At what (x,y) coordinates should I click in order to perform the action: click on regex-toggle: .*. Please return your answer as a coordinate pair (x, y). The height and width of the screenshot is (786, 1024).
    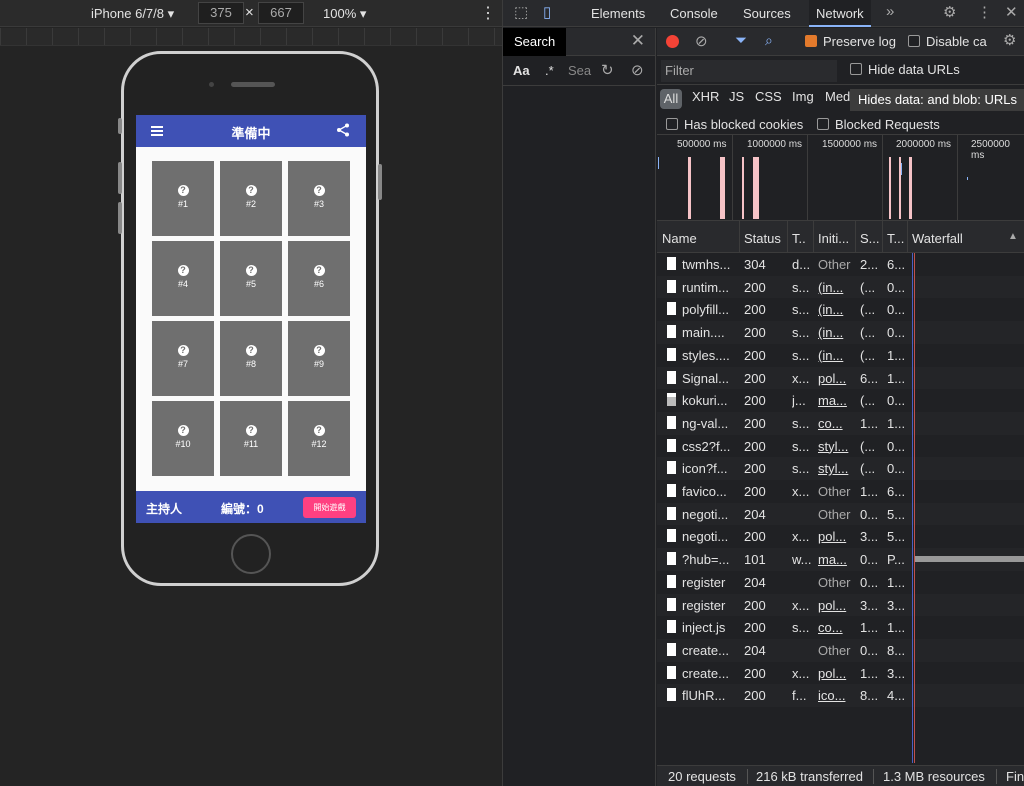
    Looking at the image, I should click on (549, 70).